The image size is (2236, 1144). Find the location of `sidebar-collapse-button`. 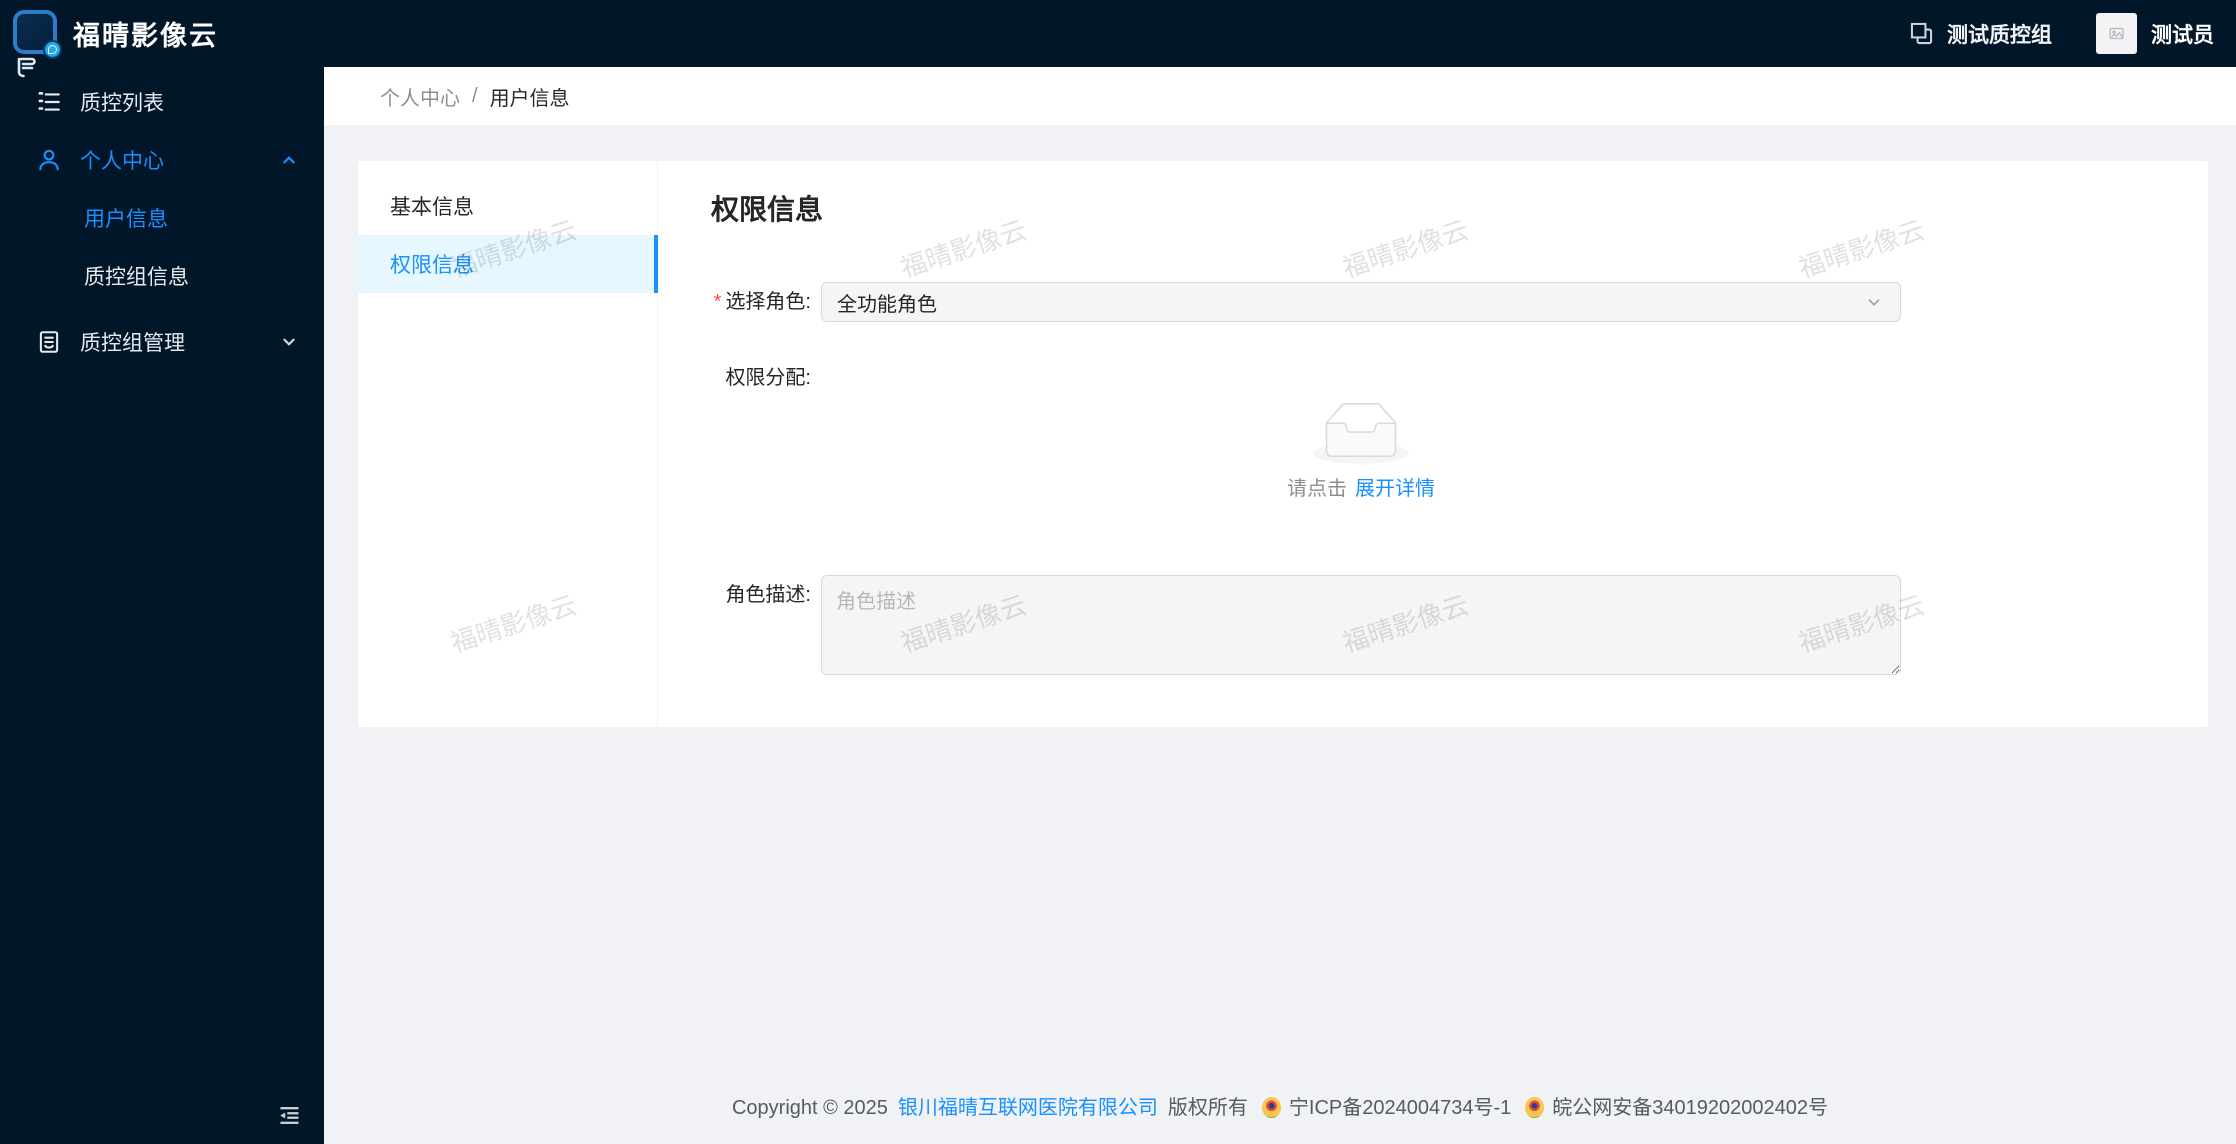

sidebar-collapse-button is located at coordinates (289, 1115).